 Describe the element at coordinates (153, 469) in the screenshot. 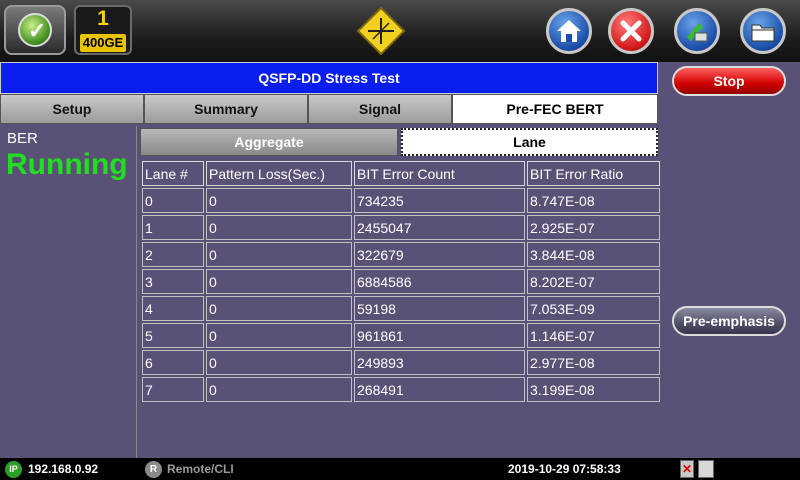

I see `remote-icon: R` at that location.